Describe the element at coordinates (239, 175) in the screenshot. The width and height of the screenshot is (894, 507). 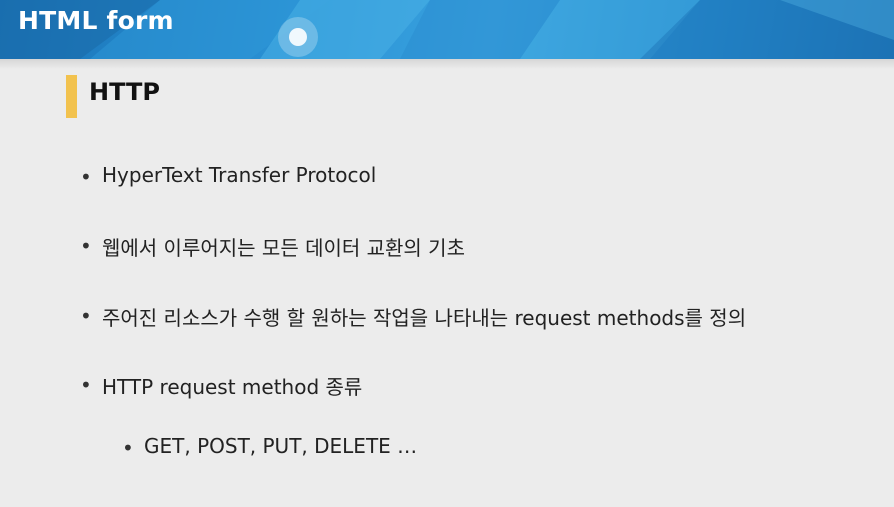
I see `bullet-item: HyperText Transfer Protocol` at that location.